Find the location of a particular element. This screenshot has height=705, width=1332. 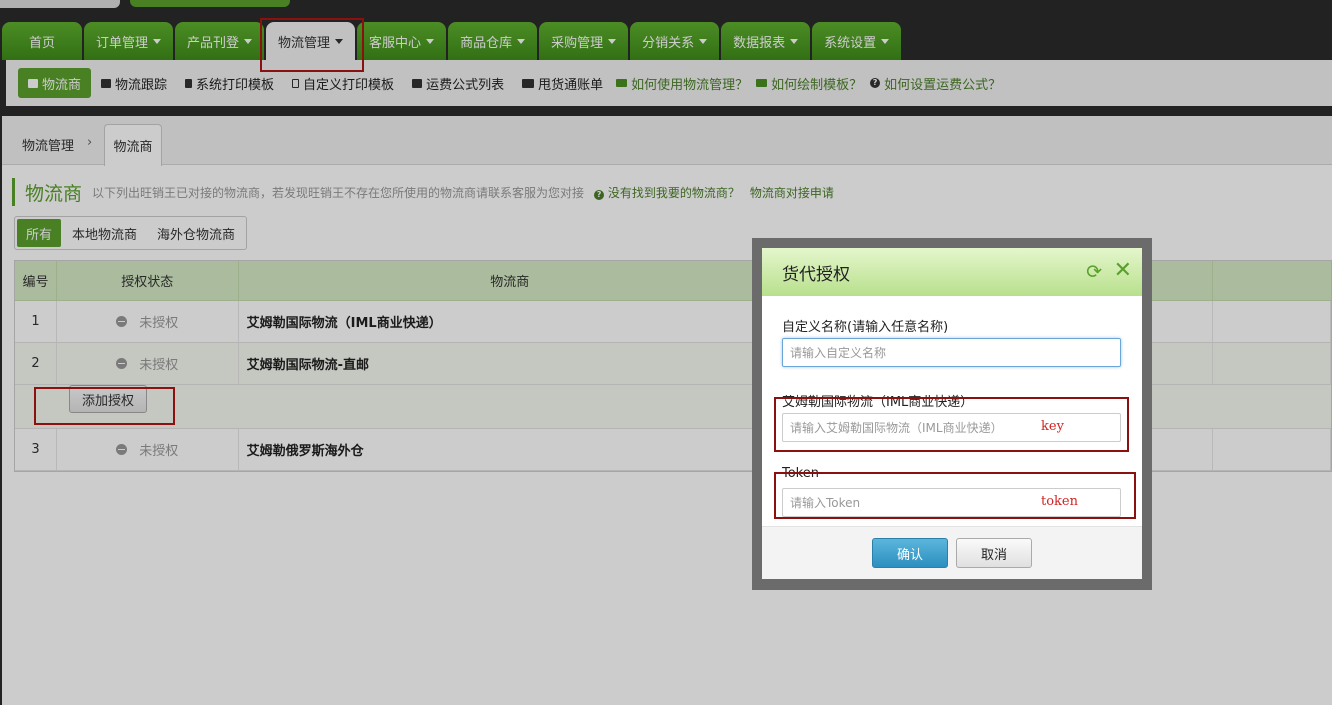

input-placeholder: 请输入自定义名称 is located at coordinates (838, 353).